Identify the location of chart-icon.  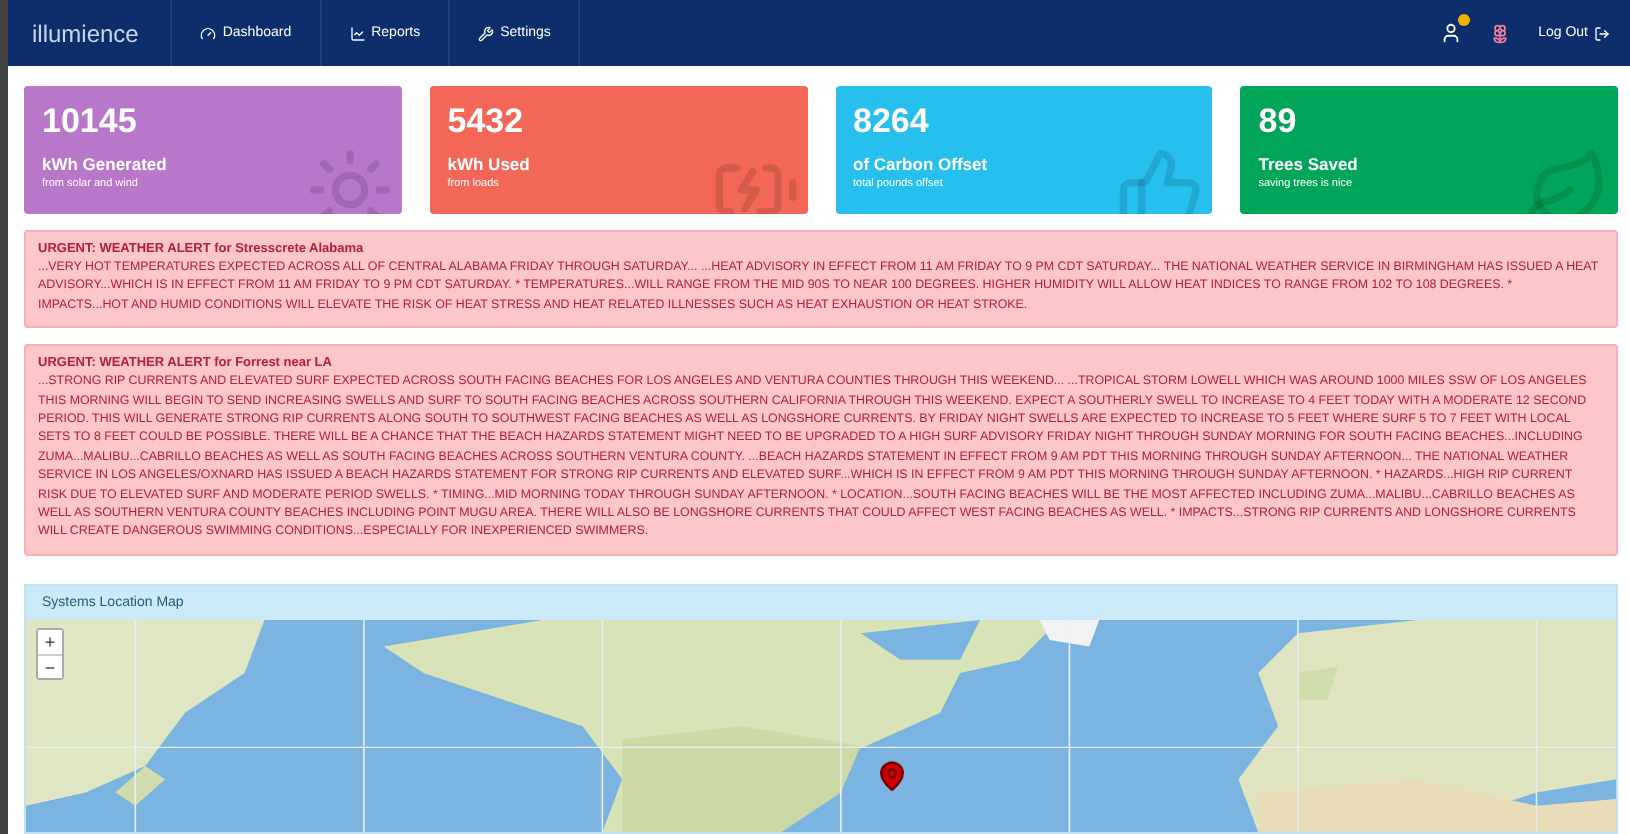
(357, 33).